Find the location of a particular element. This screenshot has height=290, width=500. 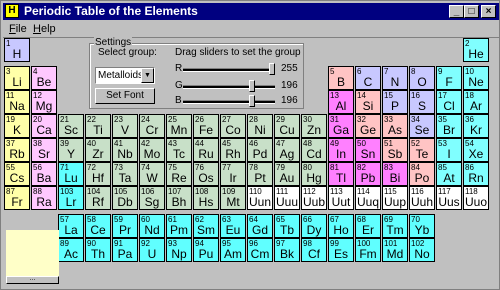

element-mn: 25 Mn is located at coordinates (179, 126).